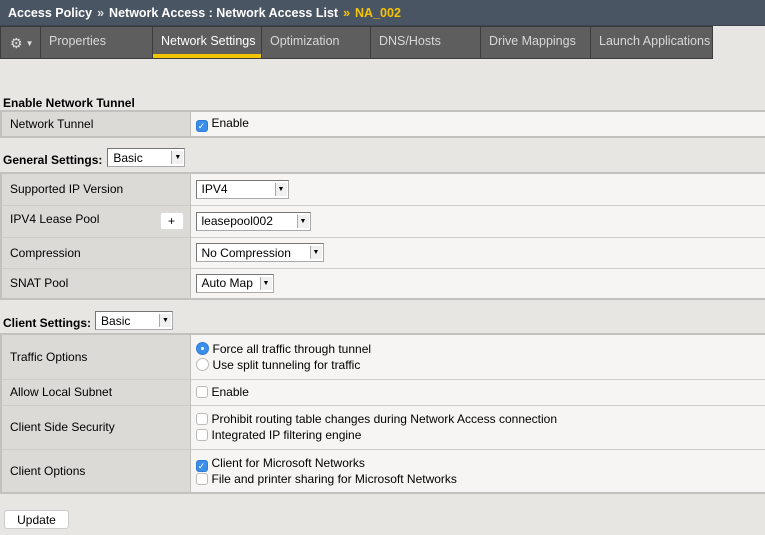 This screenshot has height=535, width=765. What do you see at coordinates (201, 419) in the screenshot?
I see `prohibit-routing-checkbox` at bounding box center [201, 419].